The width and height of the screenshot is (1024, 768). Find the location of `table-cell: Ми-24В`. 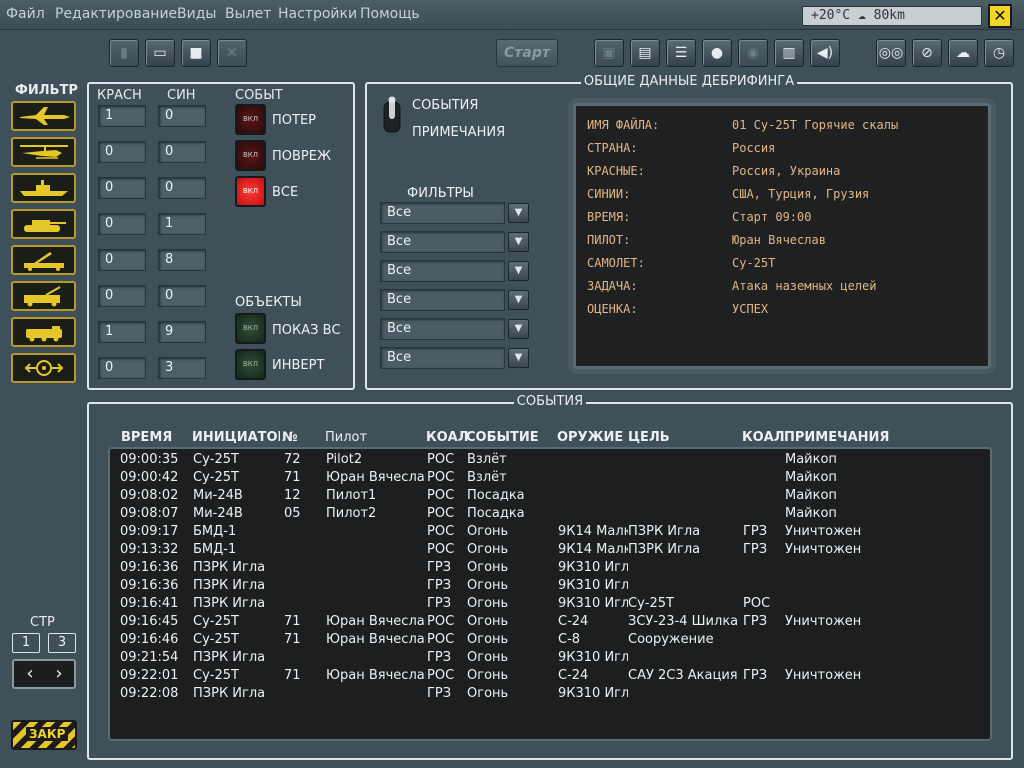

table-cell: Ми-24В is located at coordinates (218, 513).